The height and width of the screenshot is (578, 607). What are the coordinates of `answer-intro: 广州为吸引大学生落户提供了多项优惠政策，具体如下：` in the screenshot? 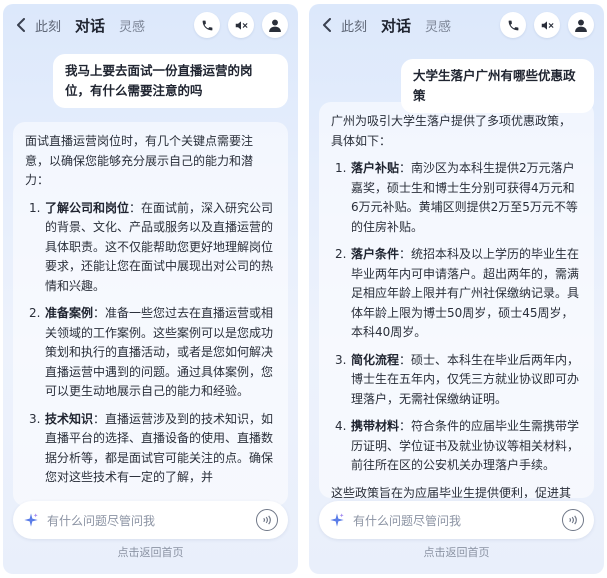 It's located at (451, 131).